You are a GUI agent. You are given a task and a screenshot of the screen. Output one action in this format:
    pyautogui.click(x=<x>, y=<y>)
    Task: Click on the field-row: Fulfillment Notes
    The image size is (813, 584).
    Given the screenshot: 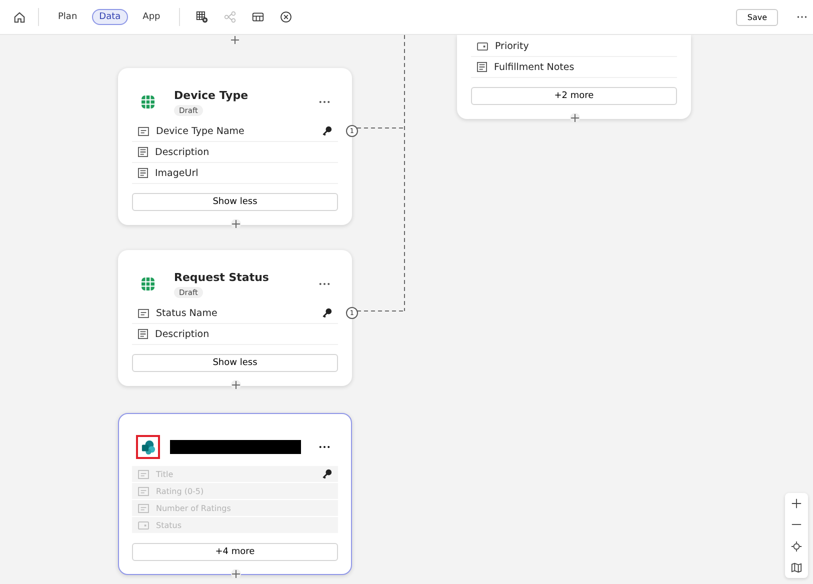 What is the action you would take?
    pyautogui.click(x=574, y=67)
    